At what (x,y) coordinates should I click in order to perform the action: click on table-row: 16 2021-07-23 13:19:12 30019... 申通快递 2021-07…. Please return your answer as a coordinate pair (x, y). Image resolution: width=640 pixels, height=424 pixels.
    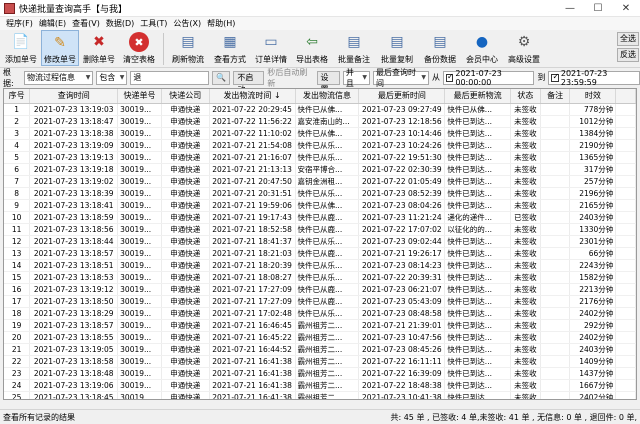
    Looking at the image, I should click on (320, 289).